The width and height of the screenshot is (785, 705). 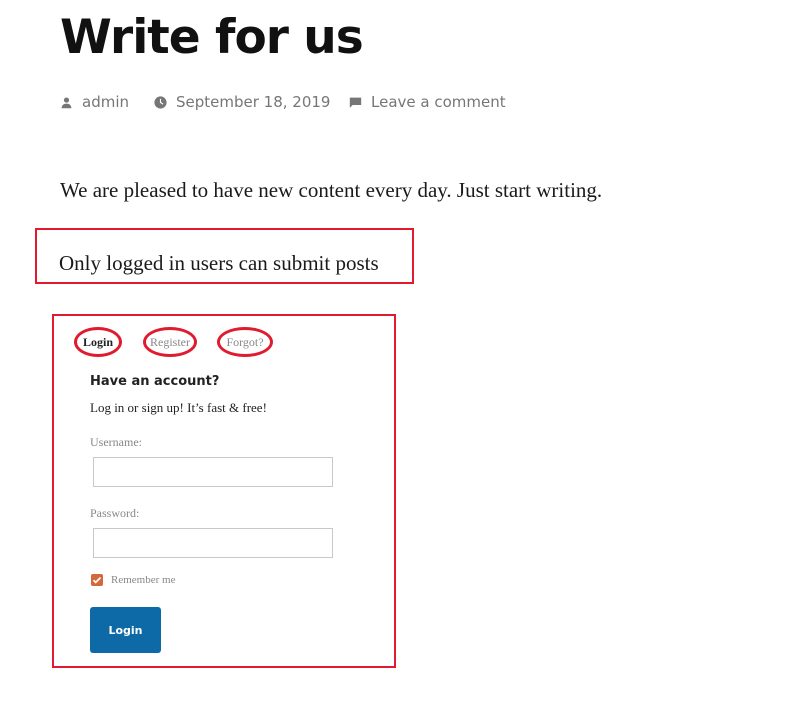 I want to click on remember-checkbox, so click(x=97, y=580).